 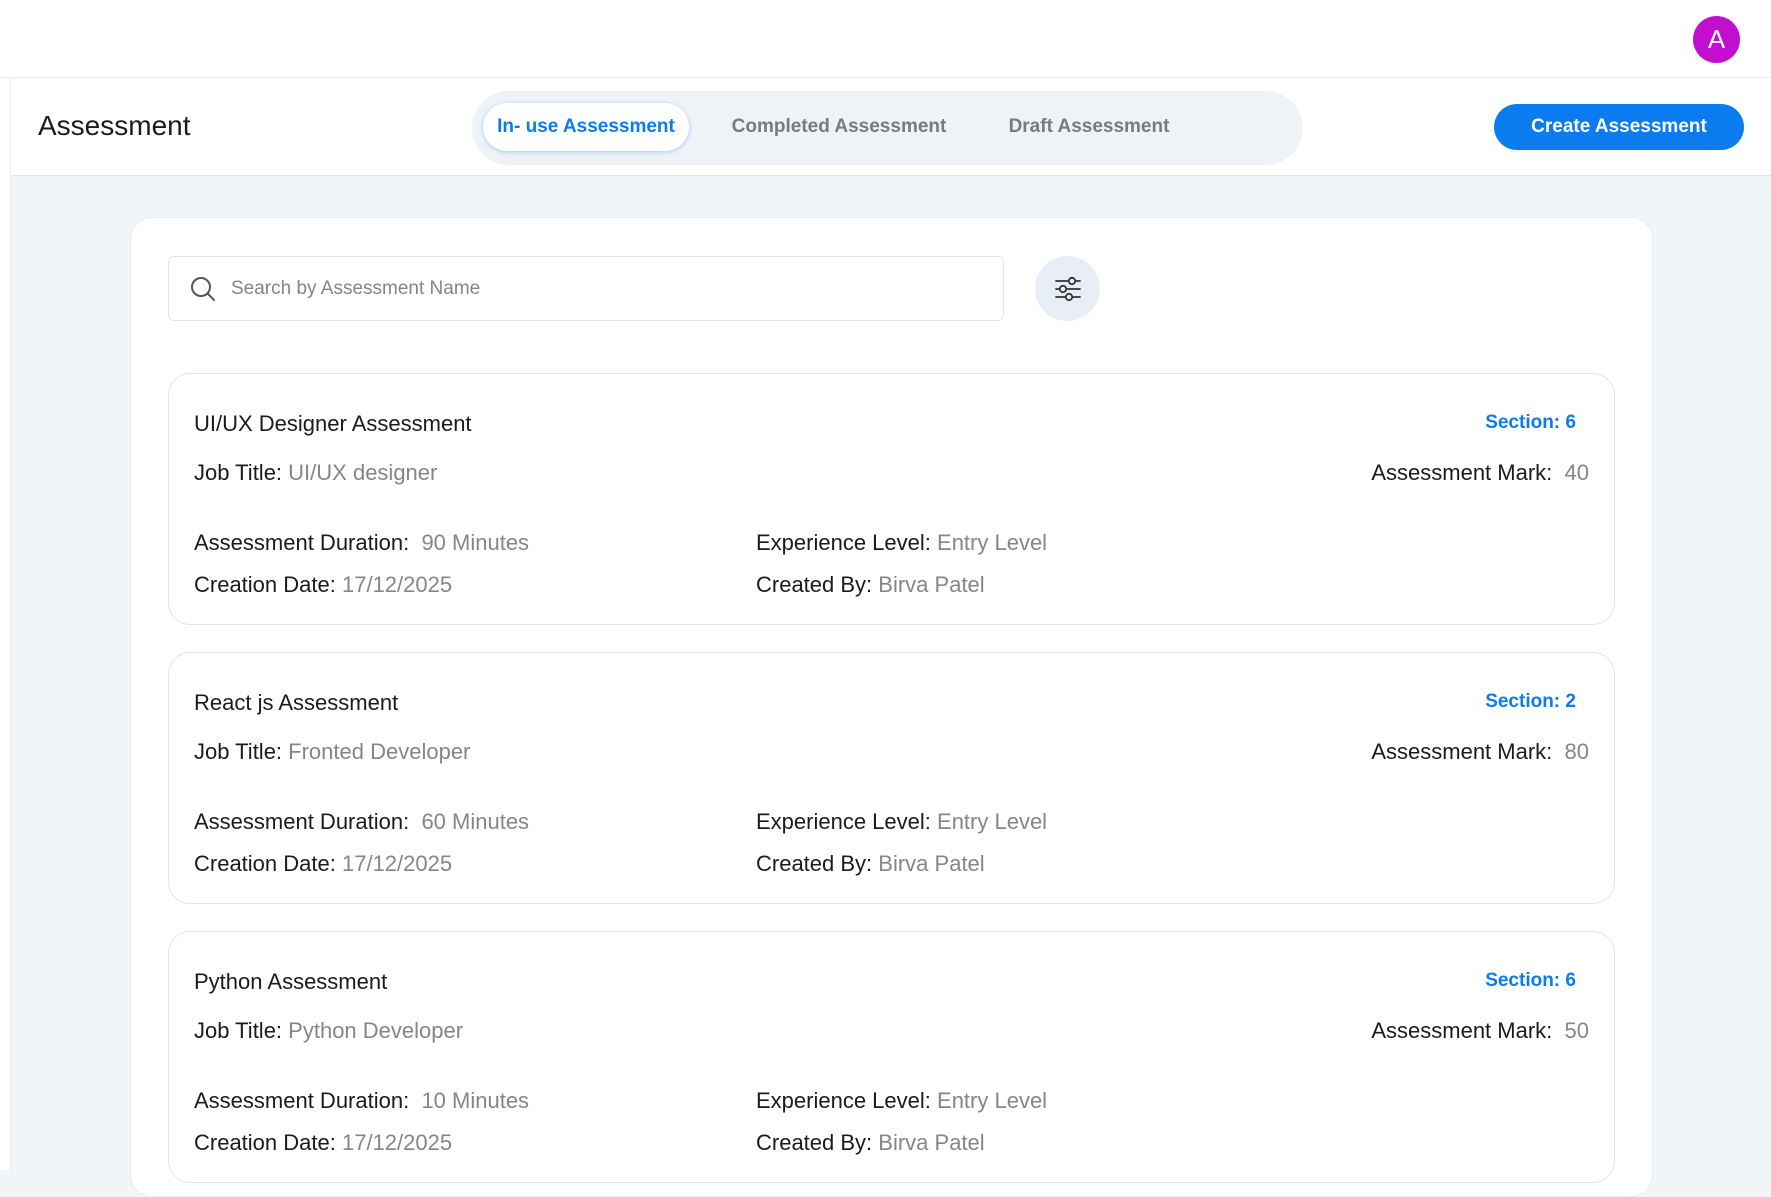 I want to click on section-count: Section: 2, so click(x=1530, y=701).